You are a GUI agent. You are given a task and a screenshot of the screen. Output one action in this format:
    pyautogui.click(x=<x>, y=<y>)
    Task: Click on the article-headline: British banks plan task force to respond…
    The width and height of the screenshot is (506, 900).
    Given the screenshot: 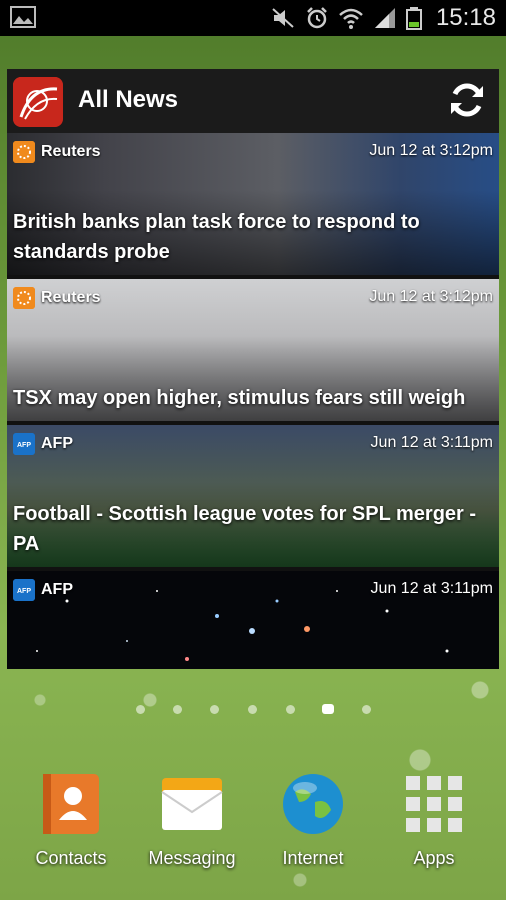 What is the action you would take?
    pyautogui.click(x=216, y=237)
    